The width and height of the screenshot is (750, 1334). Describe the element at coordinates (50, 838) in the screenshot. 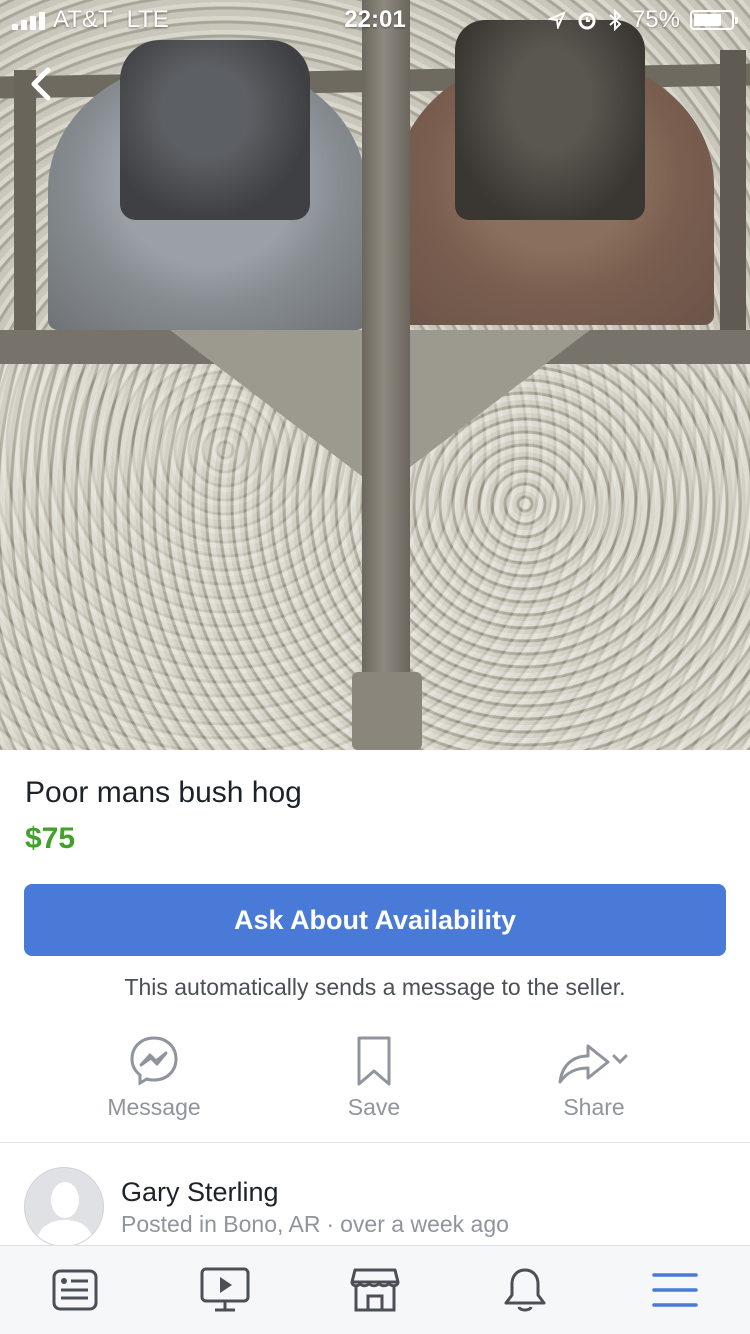

I see `listing-price: $75` at that location.